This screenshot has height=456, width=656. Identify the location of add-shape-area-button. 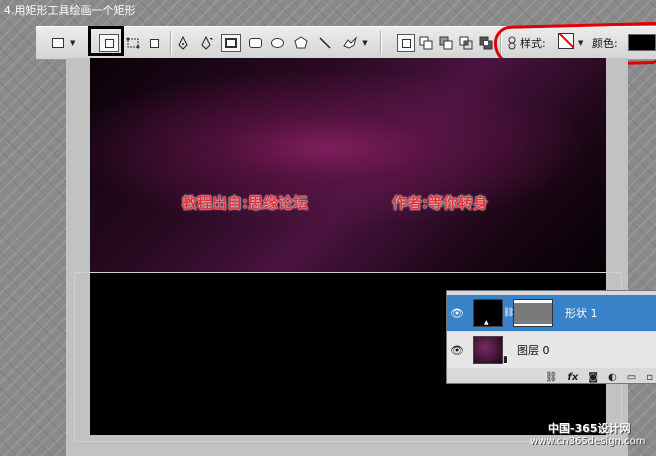
(426, 43).